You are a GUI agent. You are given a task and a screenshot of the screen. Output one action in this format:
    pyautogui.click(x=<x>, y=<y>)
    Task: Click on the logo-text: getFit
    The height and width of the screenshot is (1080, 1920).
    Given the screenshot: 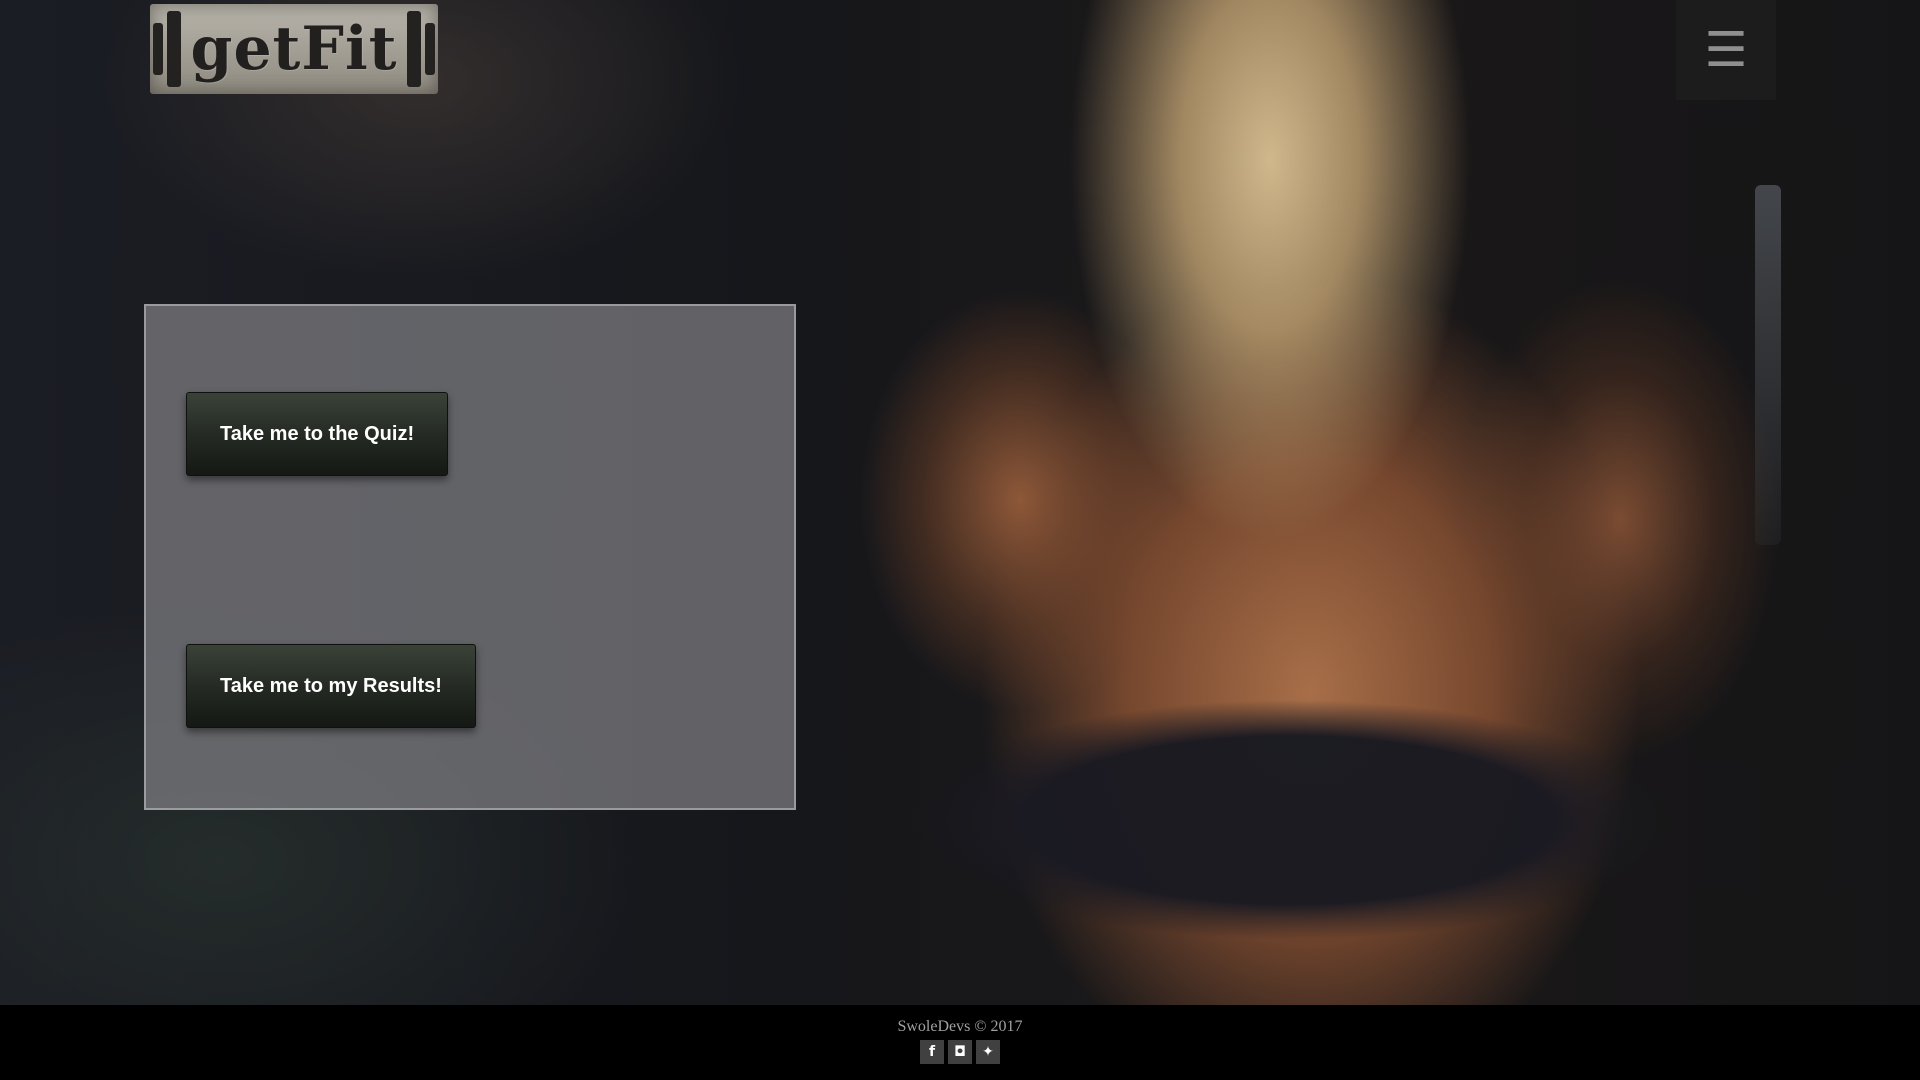 What is the action you would take?
    pyautogui.click(x=294, y=49)
    